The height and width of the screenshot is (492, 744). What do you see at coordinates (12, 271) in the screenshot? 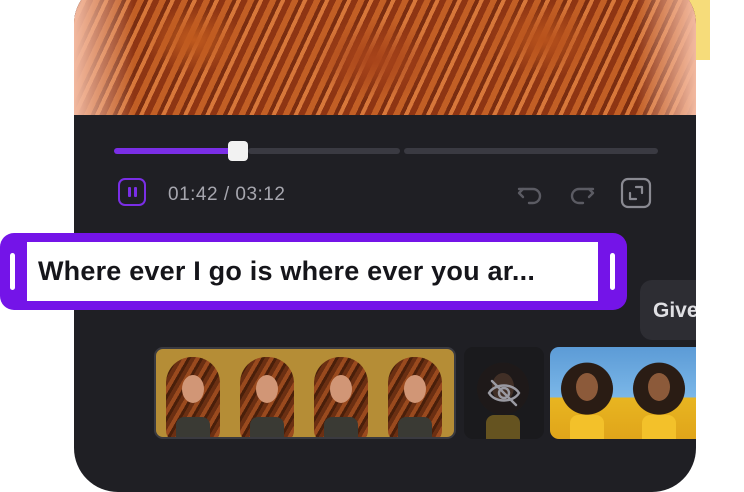
I see `caption-trim-handle-left` at bounding box center [12, 271].